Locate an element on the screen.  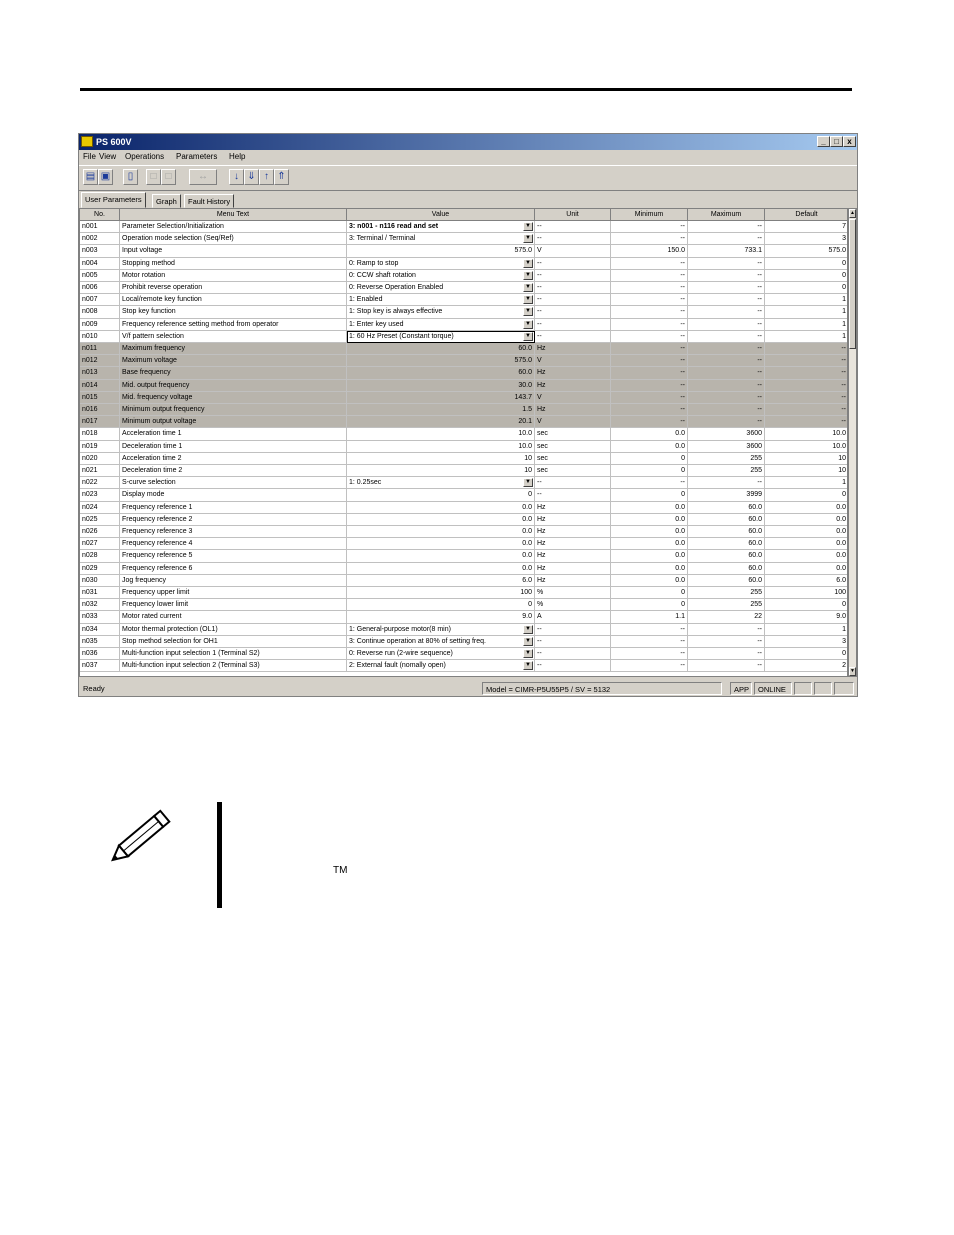
menu-file: File is located at coordinates (89, 157).